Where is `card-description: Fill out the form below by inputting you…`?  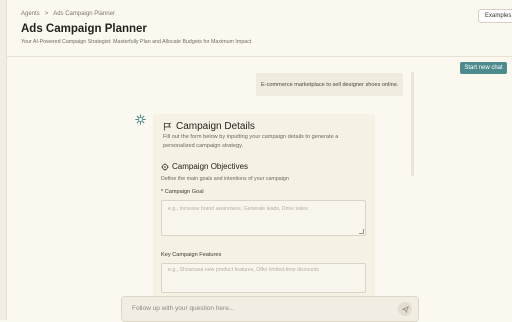
card-description: Fill out the form below by inputting you… is located at coordinates (251, 141).